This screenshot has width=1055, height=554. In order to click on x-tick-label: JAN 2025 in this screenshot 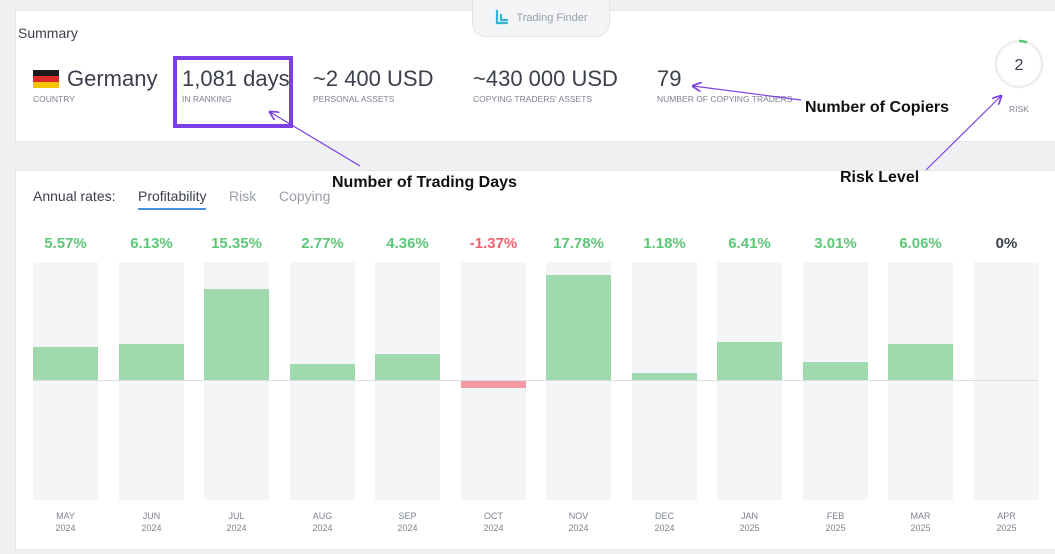, I will do `click(749, 522)`.